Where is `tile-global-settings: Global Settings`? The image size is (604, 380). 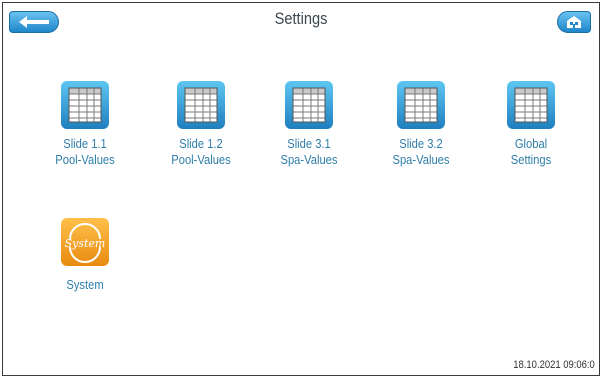
tile-global-settings: Global Settings is located at coordinates (531, 124).